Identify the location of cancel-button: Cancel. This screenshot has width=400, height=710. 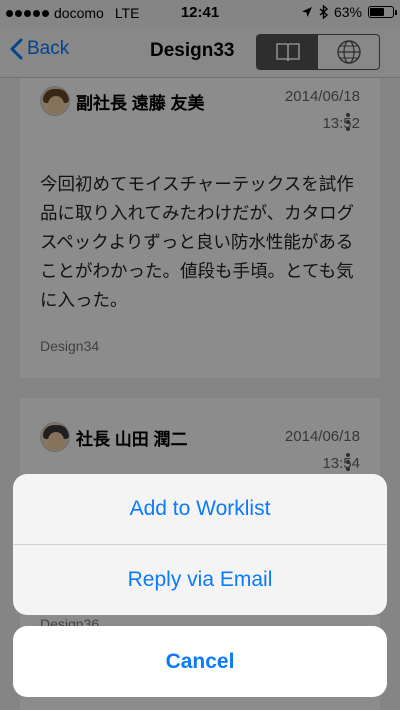
(200, 661).